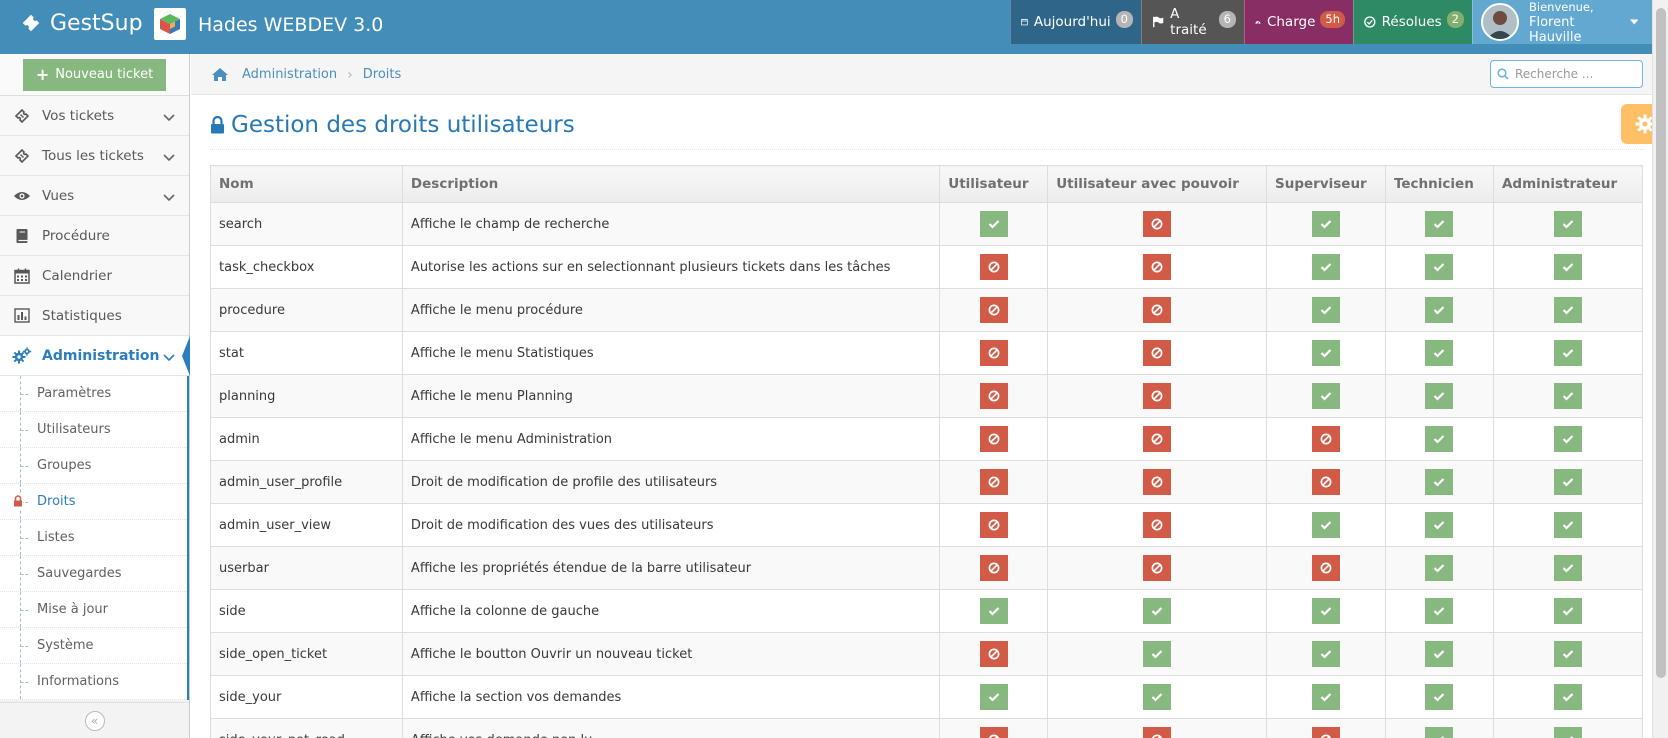  Describe the element at coordinates (1298, 22) in the screenshot. I see `charge-button: Charge 5h` at that location.